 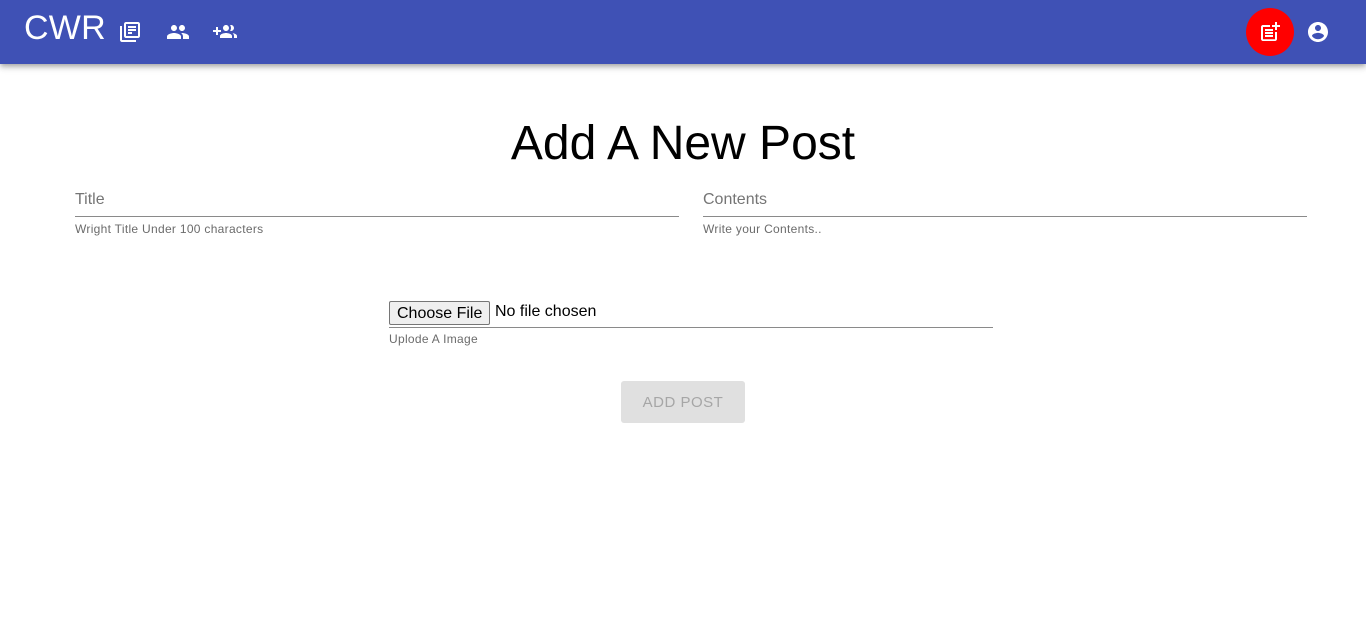 What do you see at coordinates (683, 402) in the screenshot?
I see `add-post-submit-button: ADD POST` at bounding box center [683, 402].